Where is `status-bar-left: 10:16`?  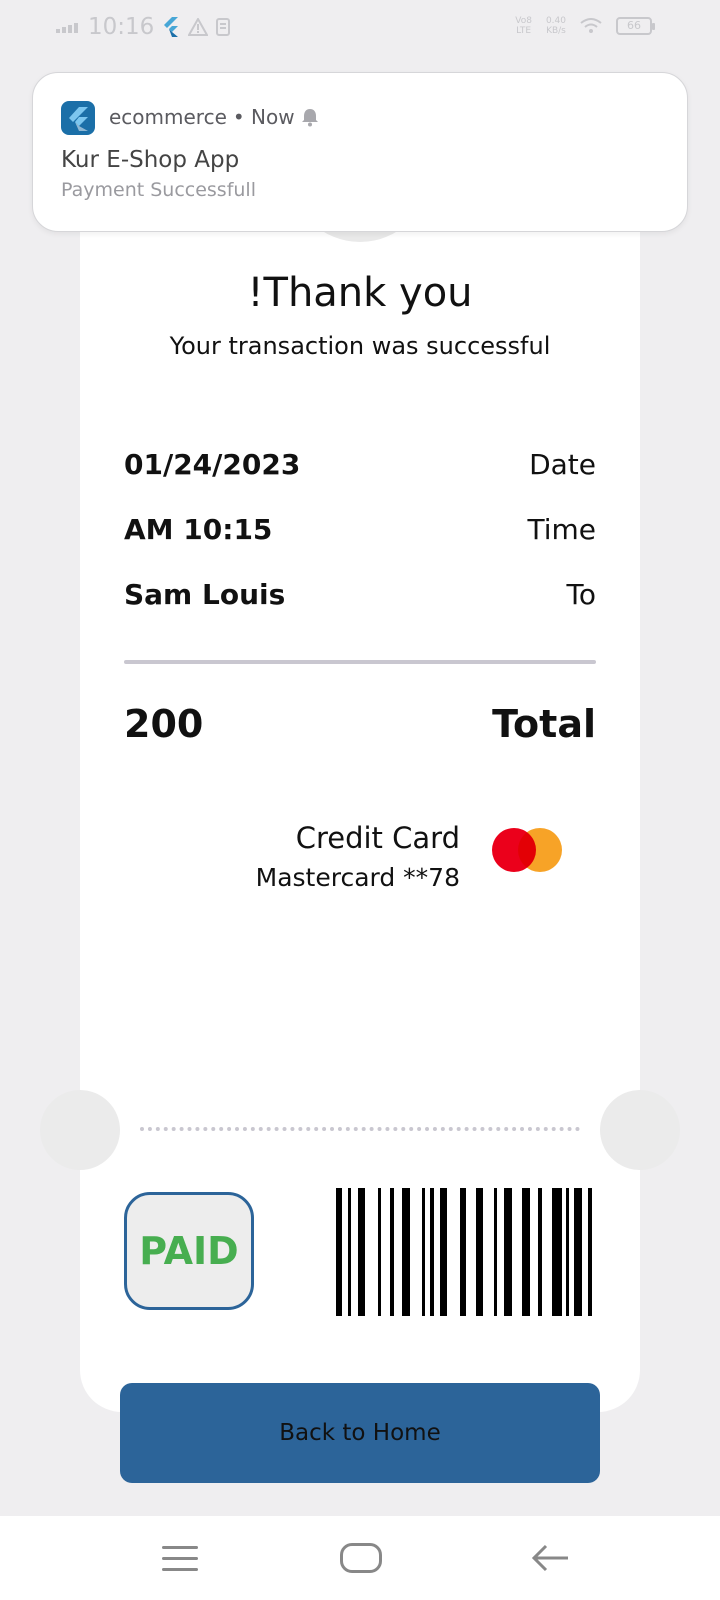 status-bar-left: 10:16 is located at coordinates (144, 27).